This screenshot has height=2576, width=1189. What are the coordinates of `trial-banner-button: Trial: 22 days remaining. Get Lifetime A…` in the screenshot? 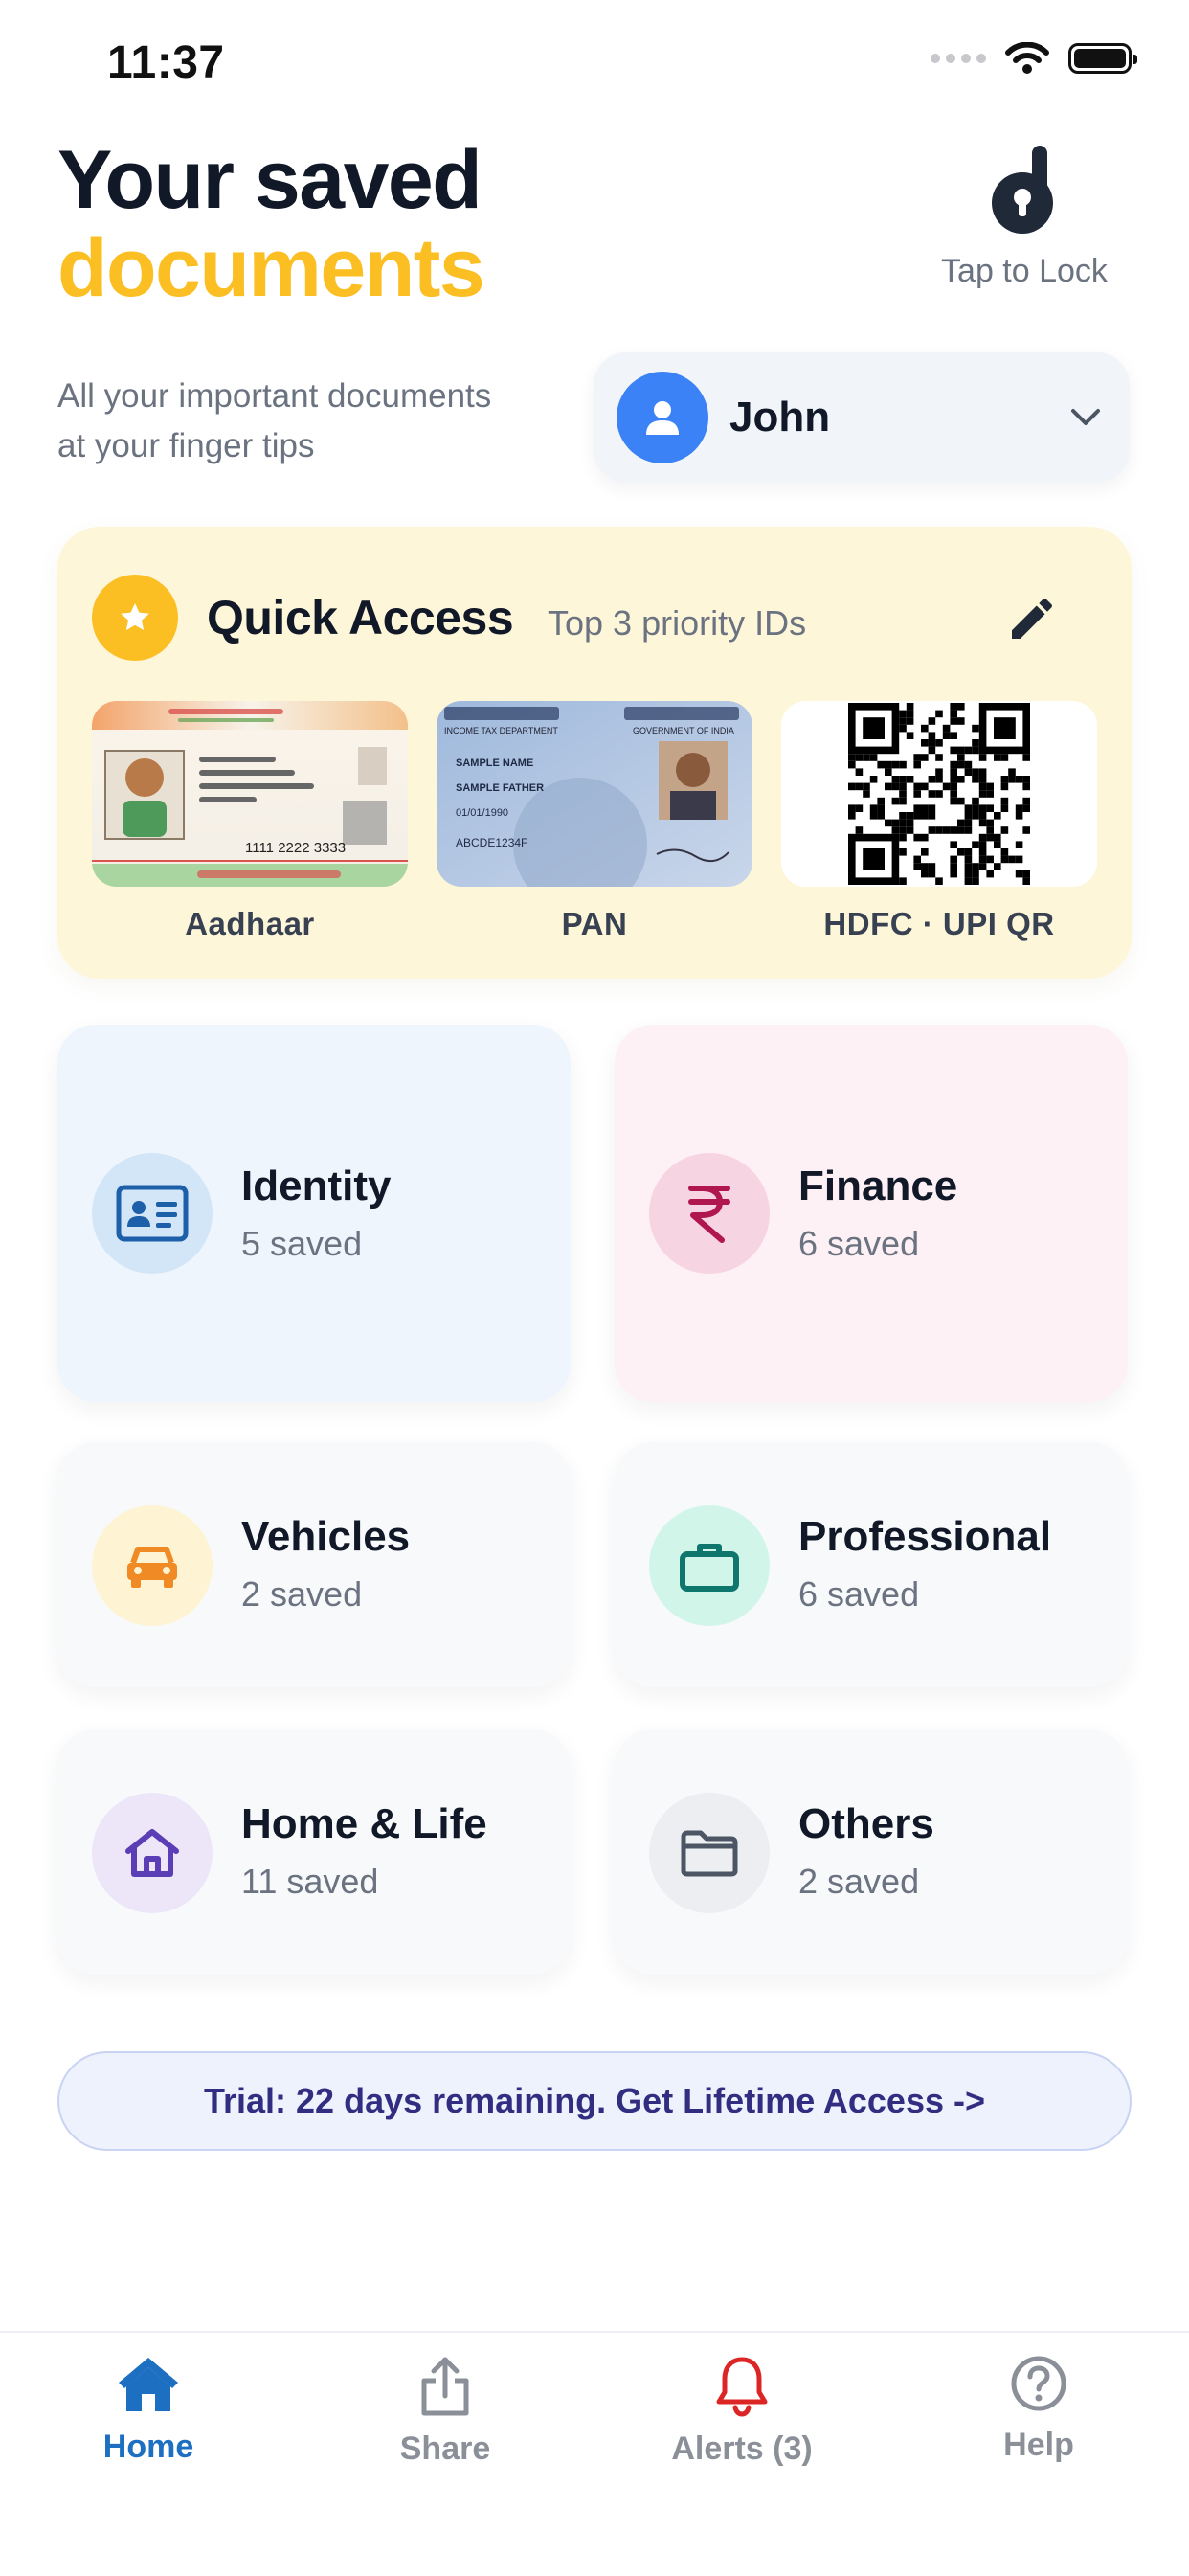 It's located at (594, 2101).